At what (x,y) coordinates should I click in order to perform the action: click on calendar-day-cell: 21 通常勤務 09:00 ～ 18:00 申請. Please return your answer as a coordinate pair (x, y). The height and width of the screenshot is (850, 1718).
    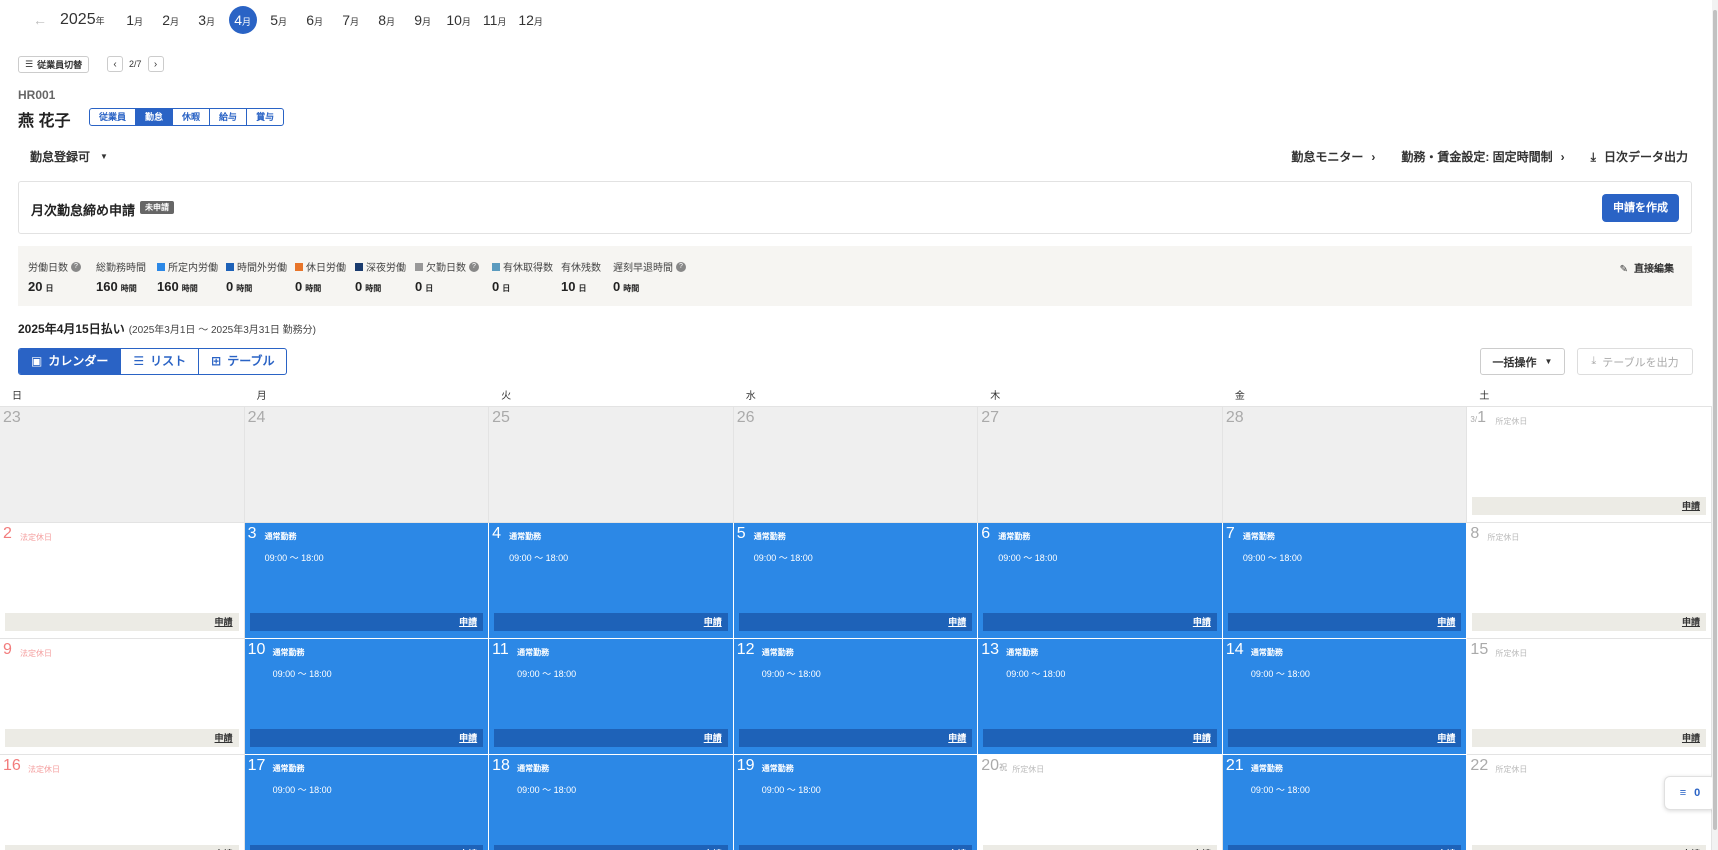
    Looking at the image, I should click on (1345, 802).